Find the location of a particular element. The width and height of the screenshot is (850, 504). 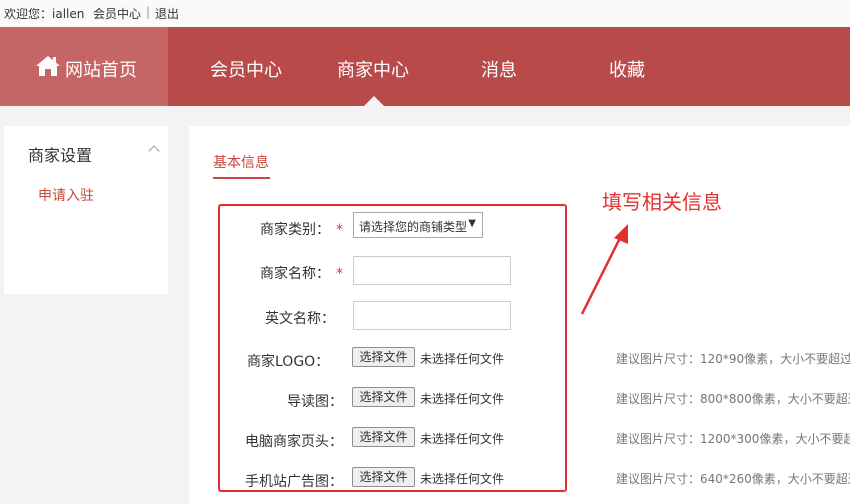

logo-hint: 建议图片尺寸：120*90像素，大小不要超过5 is located at coordinates (733, 359).